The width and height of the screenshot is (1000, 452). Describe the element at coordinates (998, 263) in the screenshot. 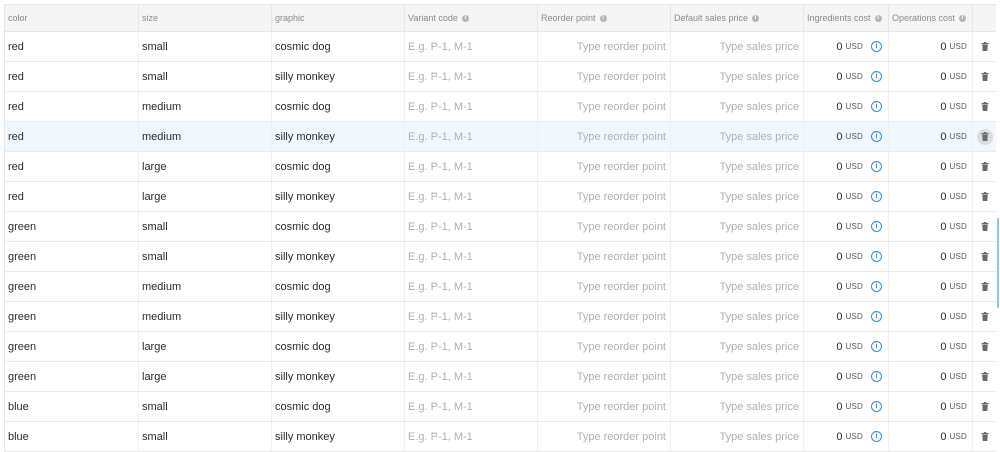

I see `scrollbar-thumb` at that location.